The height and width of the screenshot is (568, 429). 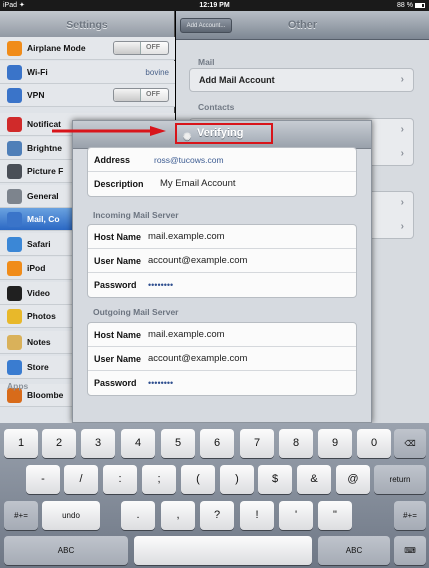 What do you see at coordinates (21, 443) in the screenshot?
I see `key-1: 1` at bounding box center [21, 443].